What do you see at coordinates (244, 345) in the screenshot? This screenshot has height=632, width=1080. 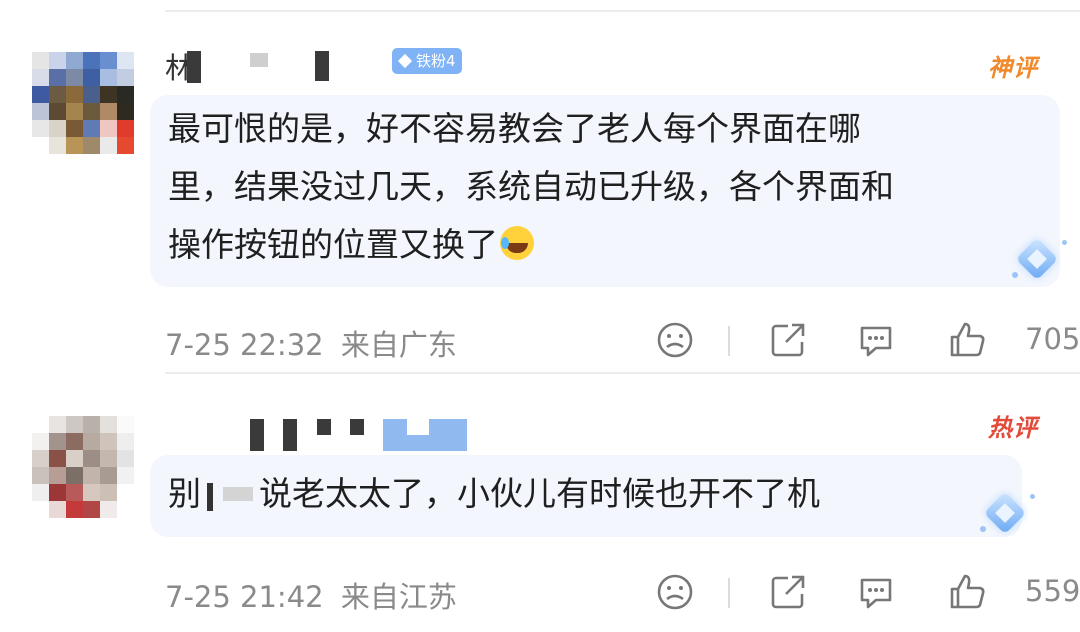 I see `comment-time: 7-25 22:32` at bounding box center [244, 345].